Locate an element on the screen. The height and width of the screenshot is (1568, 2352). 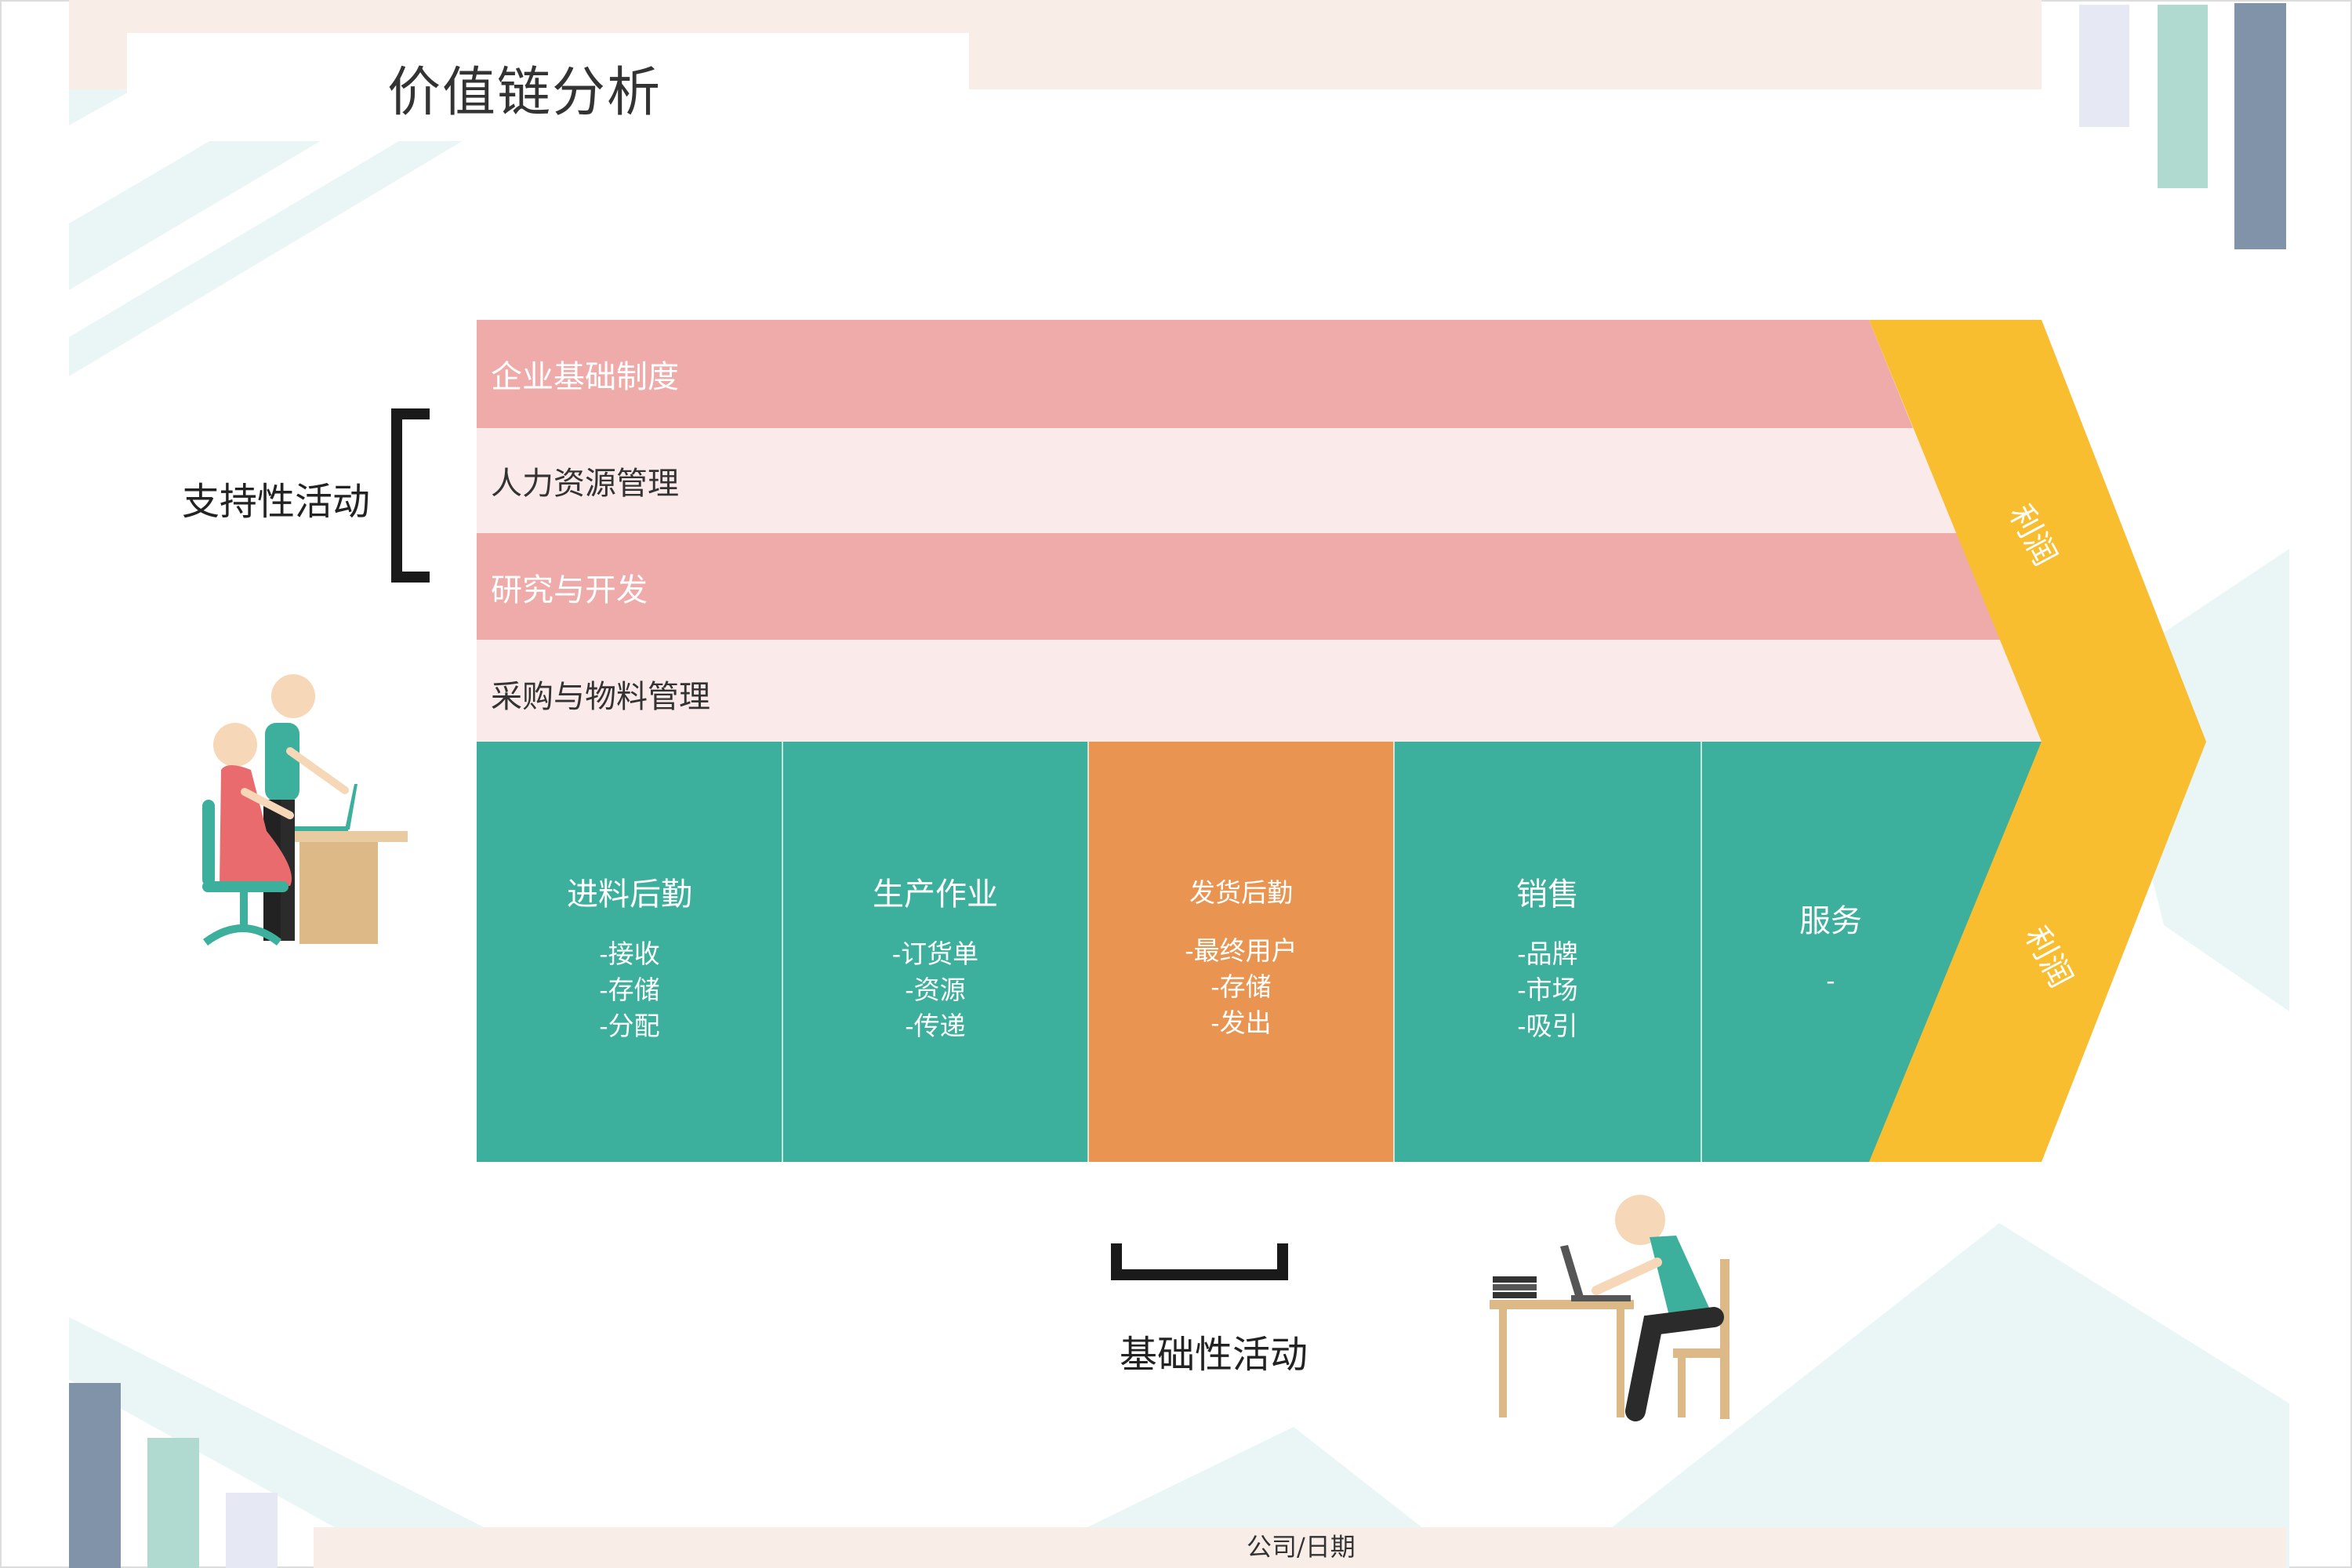
support-activities-label: 支持性活动 is located at coordinates (276, 502).